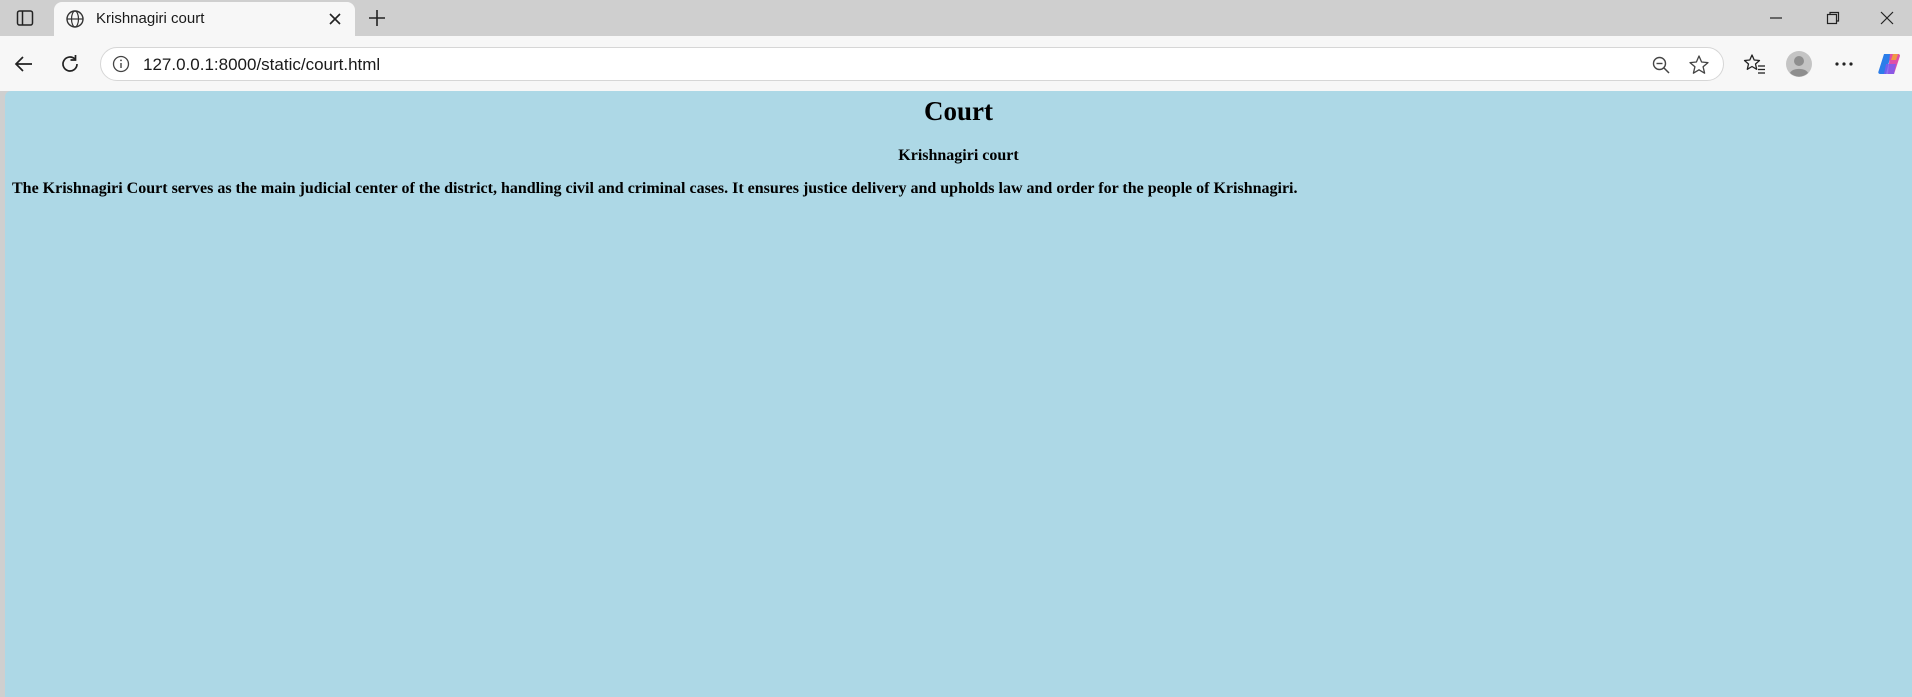 The width and height of the screenshot is (1912, 697). I want to click on tab-actions-icon, so click(25, 18).